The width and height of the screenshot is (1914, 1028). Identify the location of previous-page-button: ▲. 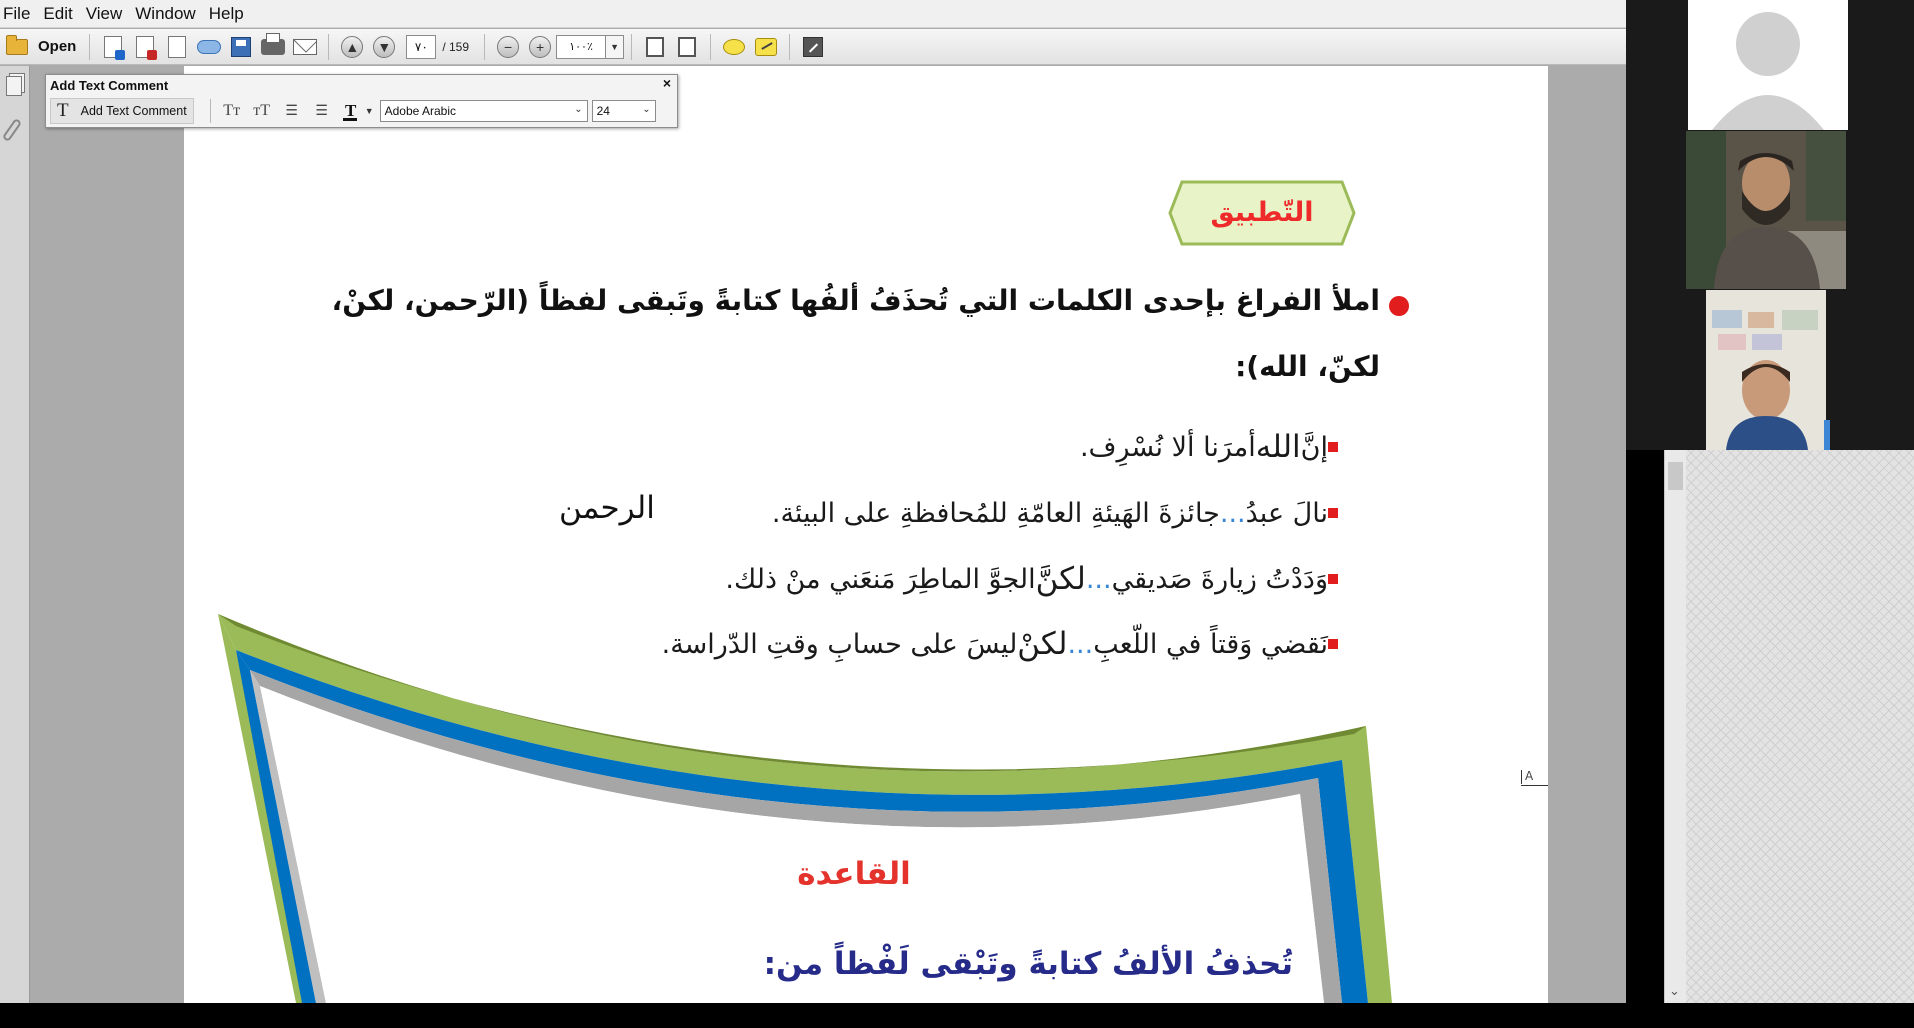
(352, 47).